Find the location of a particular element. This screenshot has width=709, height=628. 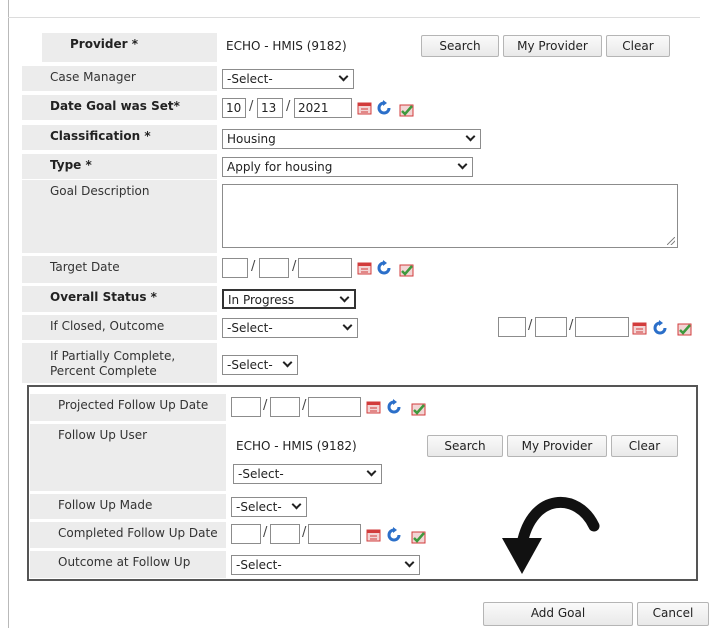

outcome-follow-up-select: -Select- is located at coordinates (325, 565).